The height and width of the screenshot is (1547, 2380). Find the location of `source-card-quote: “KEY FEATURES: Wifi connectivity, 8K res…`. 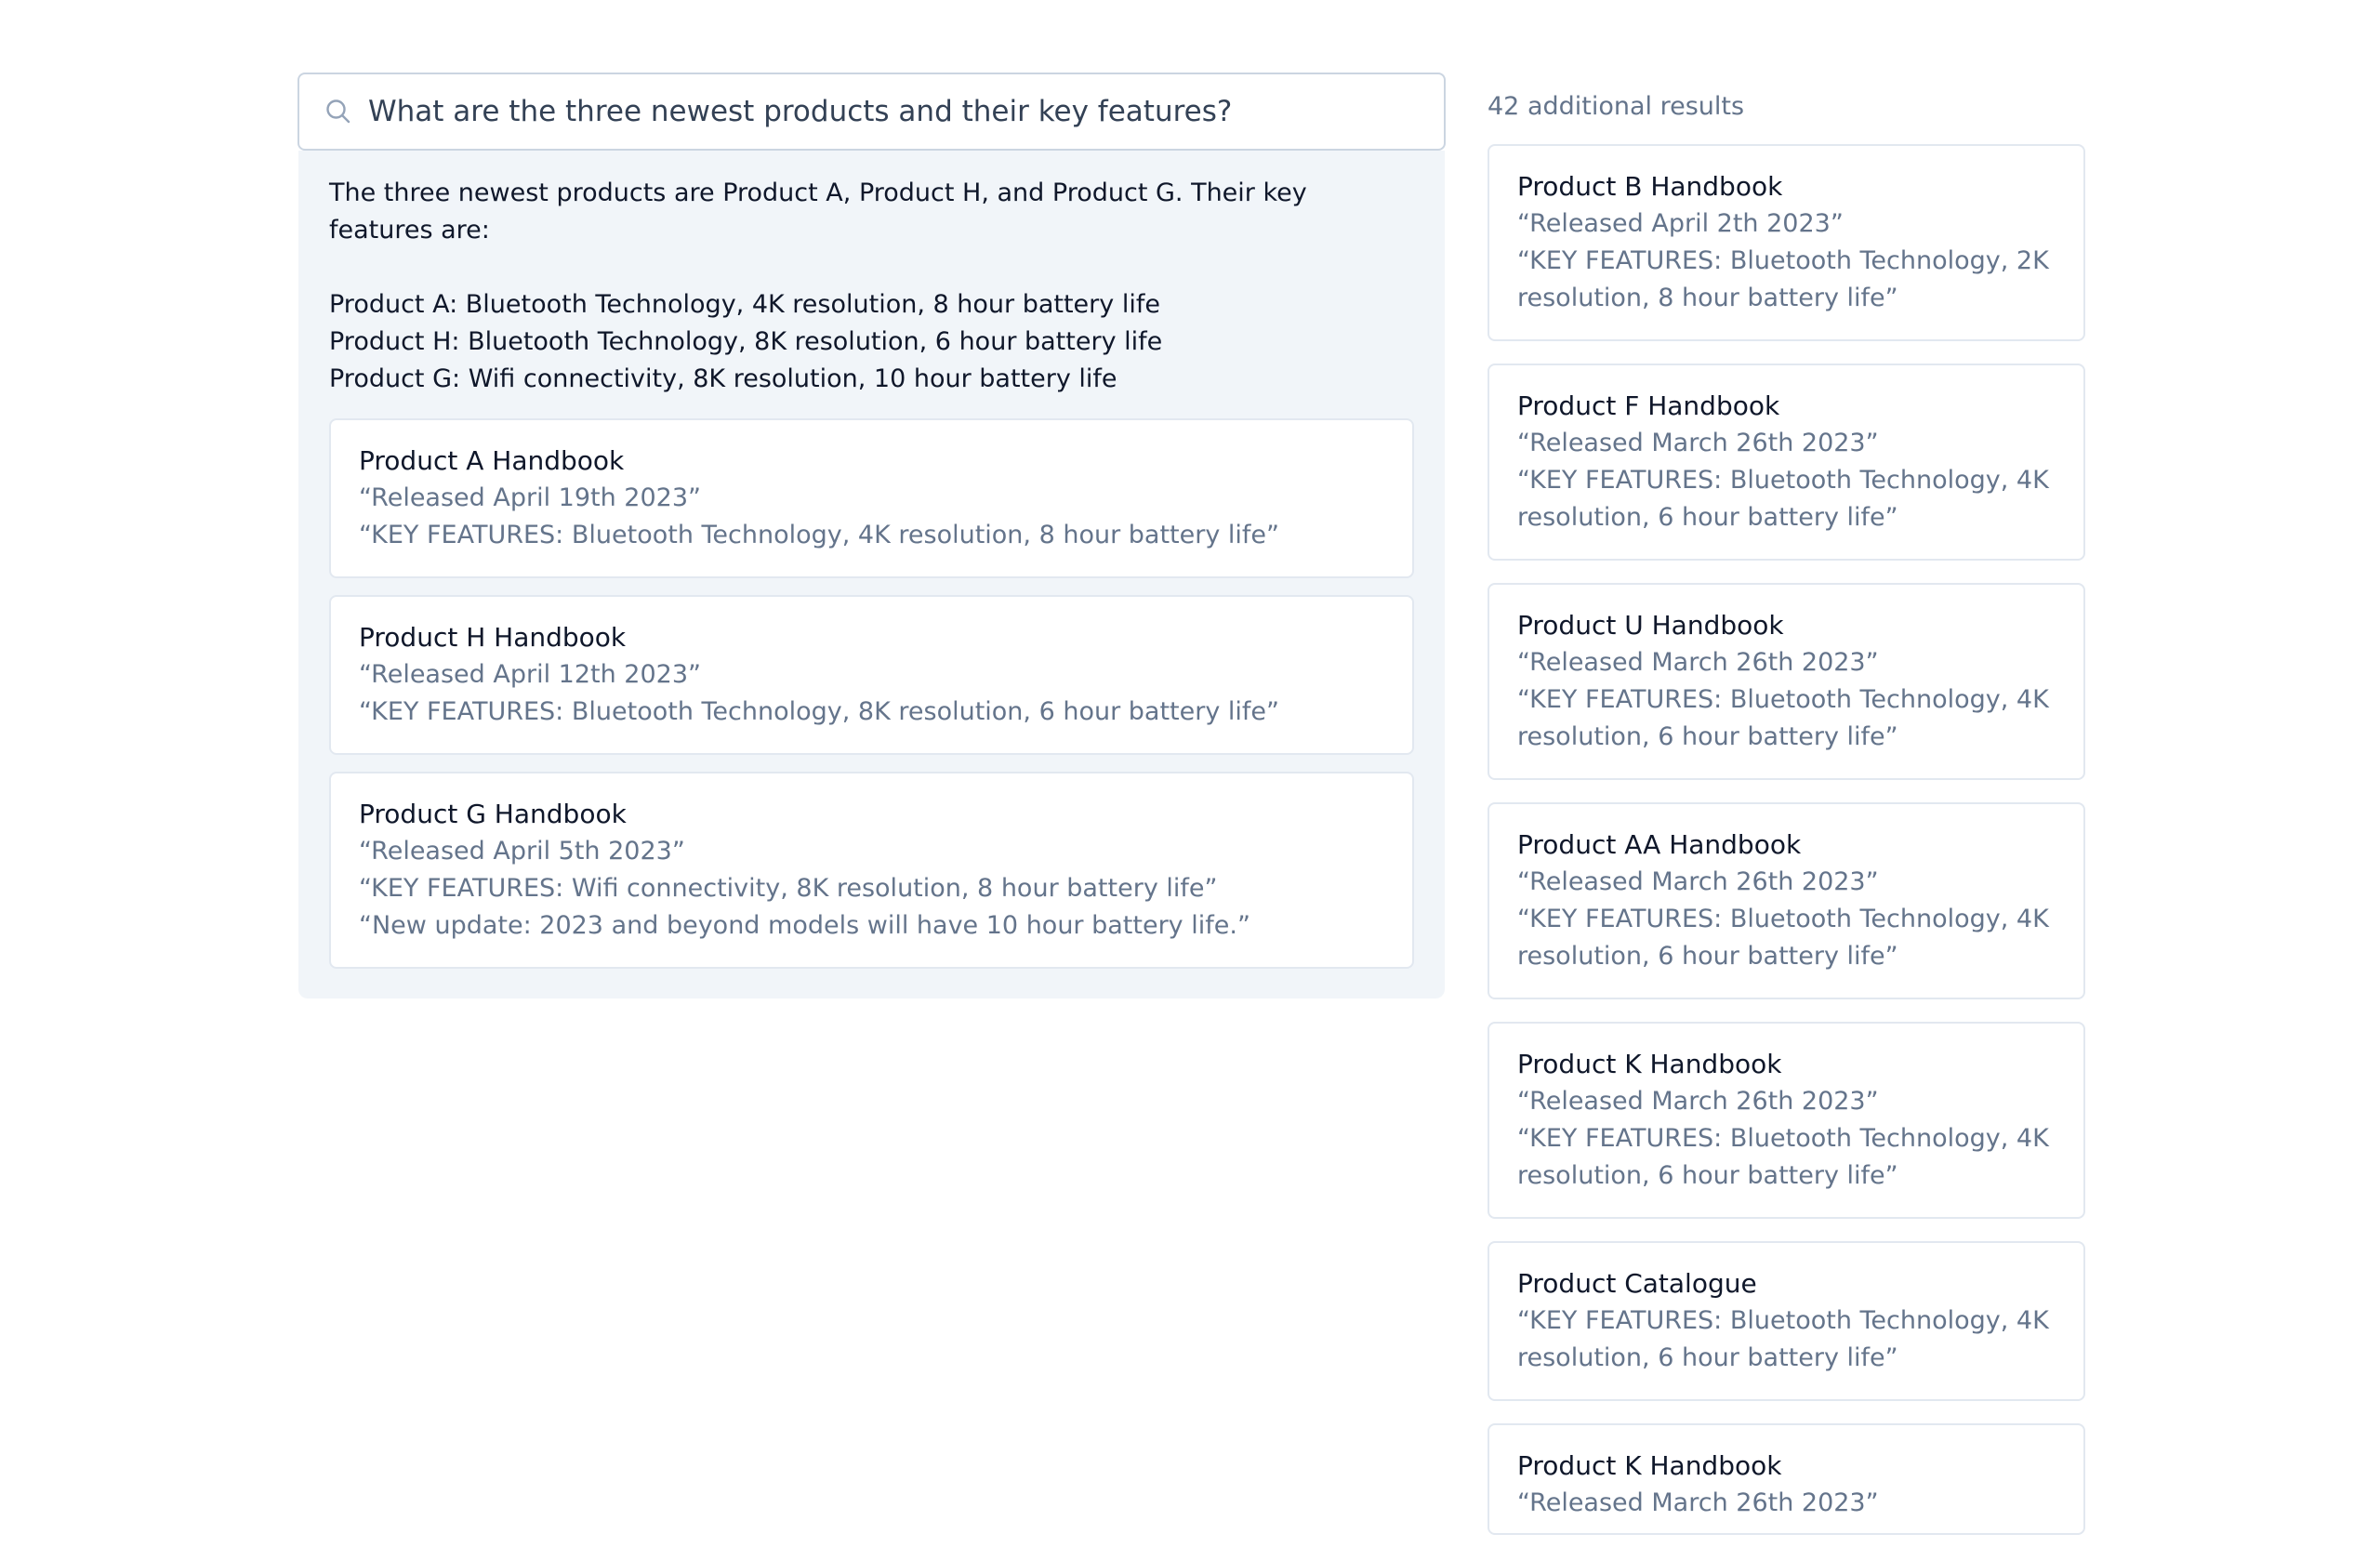

source-card-quote: “KEY FEATURES: Wifi connectivity, 8K res… is located at coordinates (788, 888).